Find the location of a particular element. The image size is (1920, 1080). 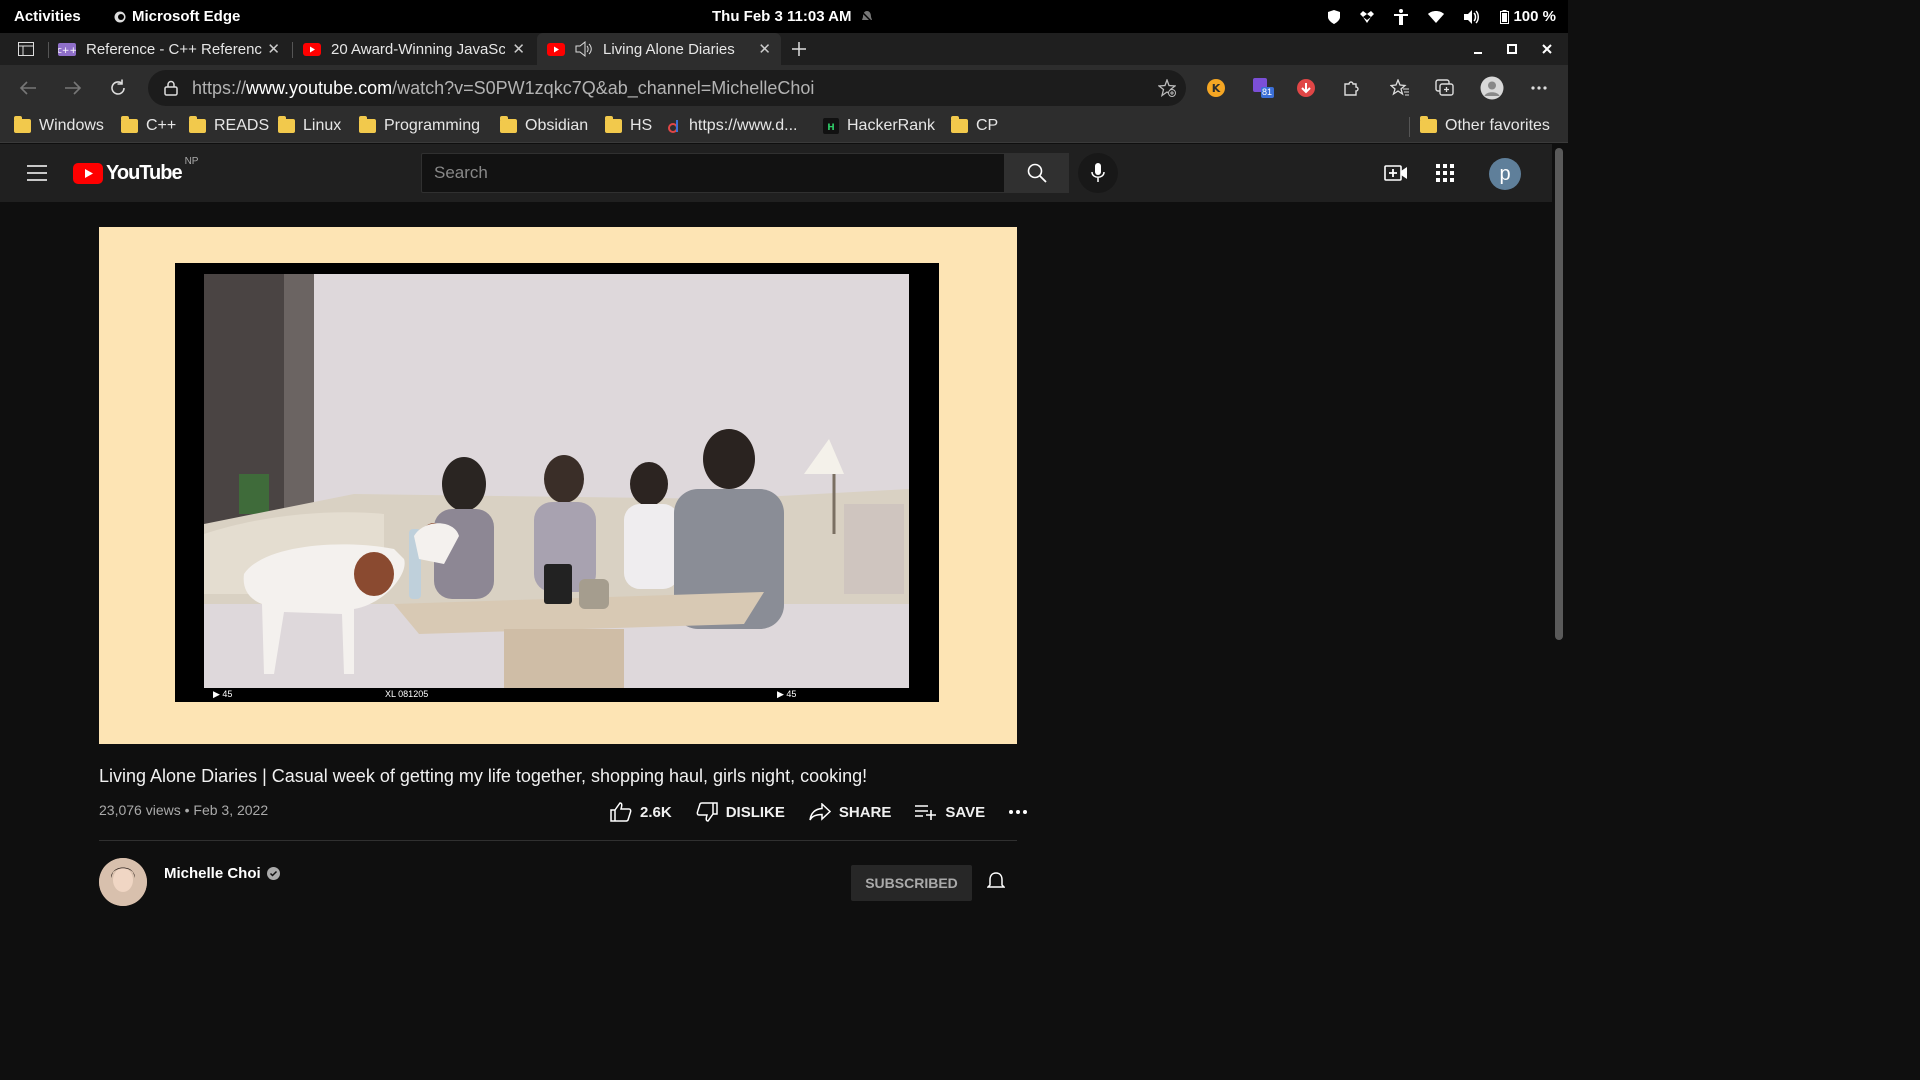

tab-javascript: 20 Award-Winning JavaScript ✕ is located at coordinates (419, 49).